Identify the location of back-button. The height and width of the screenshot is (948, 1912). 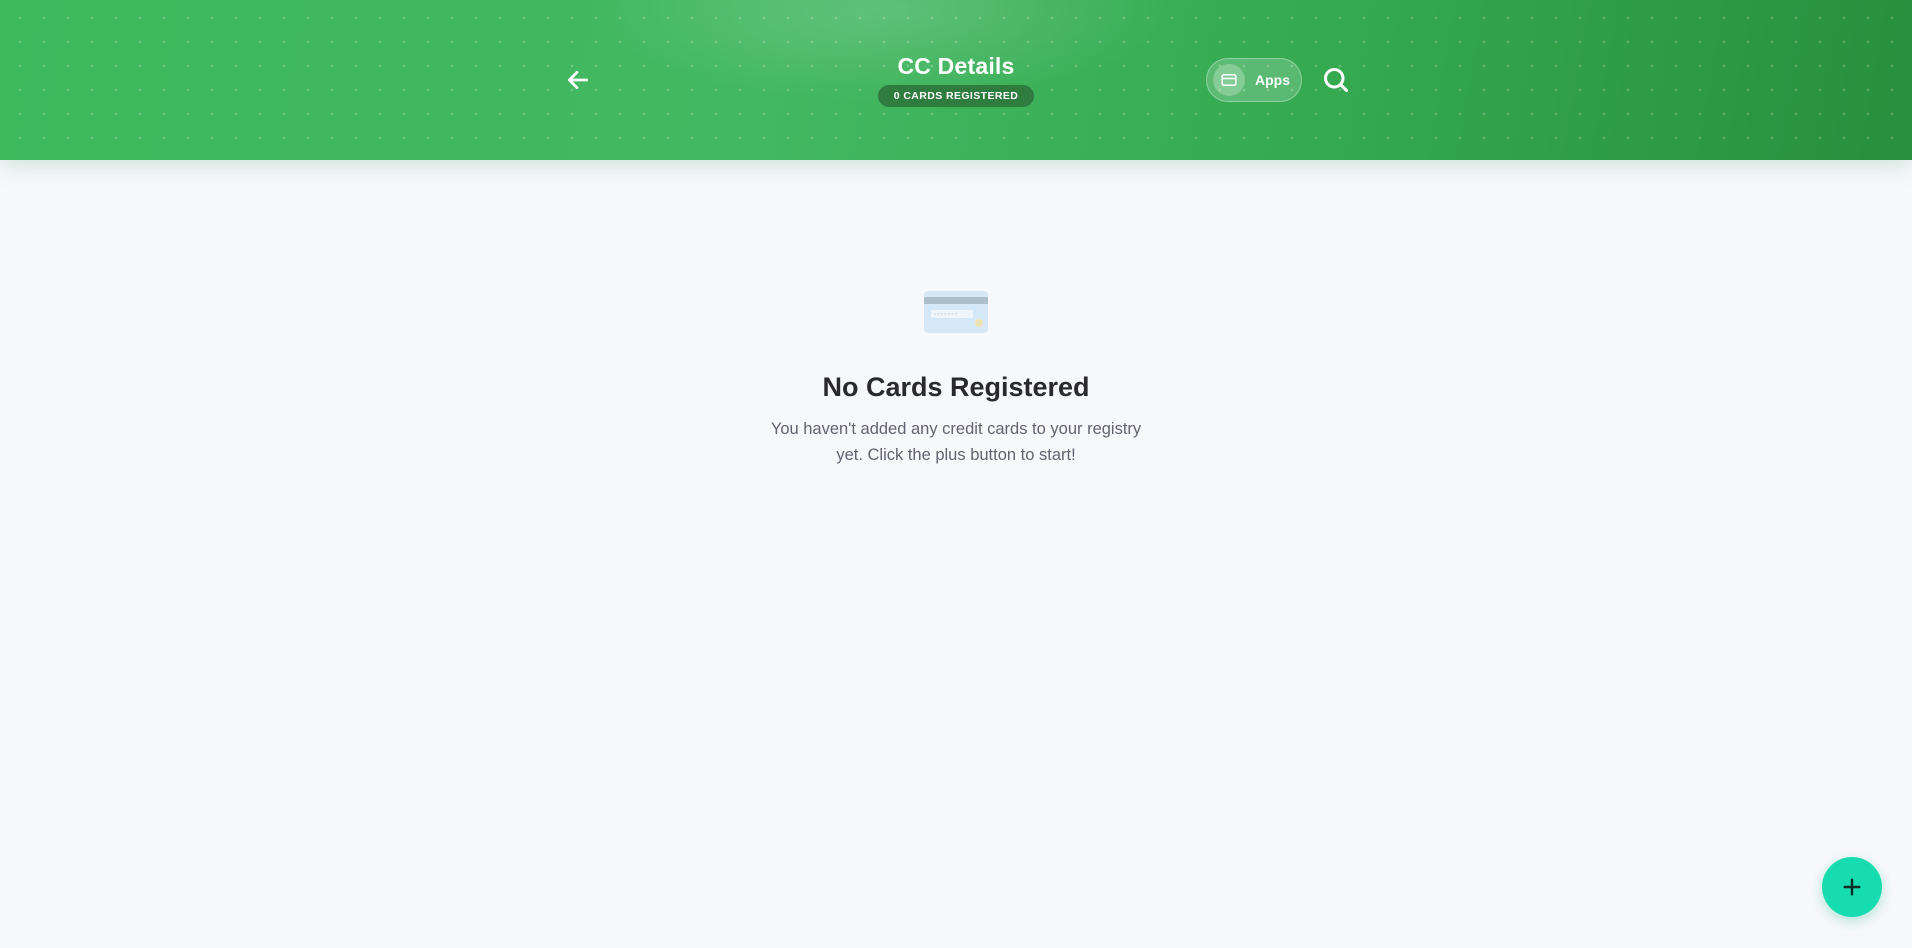
(578, 80).